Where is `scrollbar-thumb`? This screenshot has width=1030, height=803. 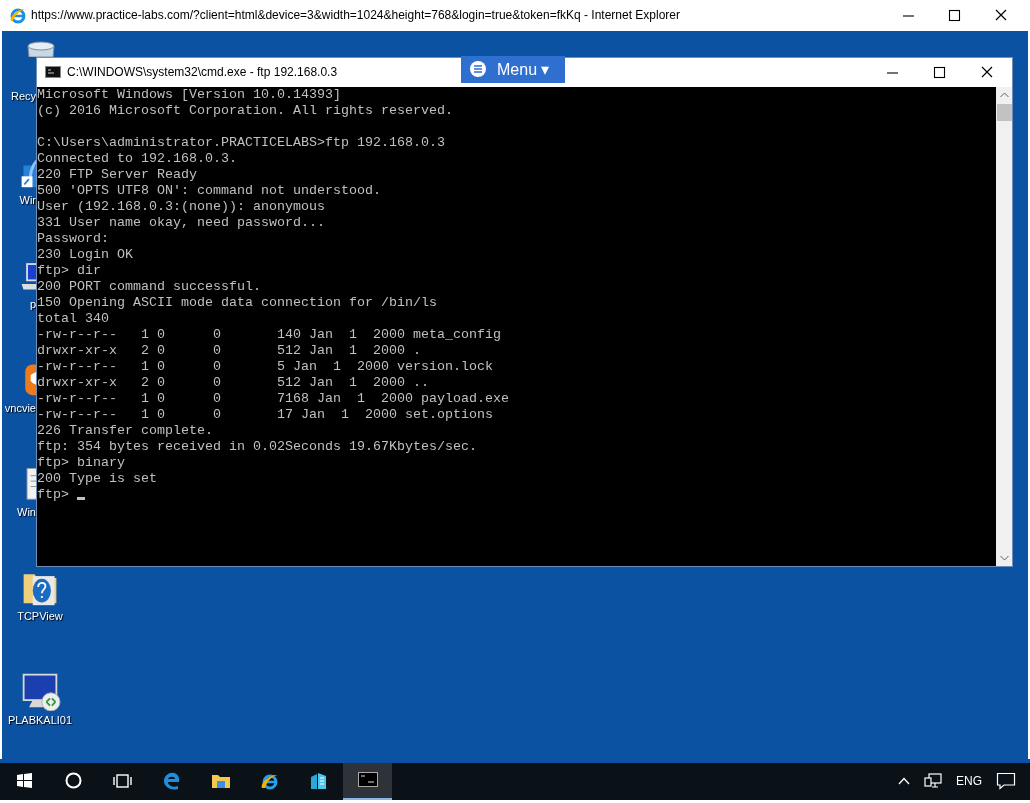 scrollbar-thumb is located at coordinates (1004, 112).